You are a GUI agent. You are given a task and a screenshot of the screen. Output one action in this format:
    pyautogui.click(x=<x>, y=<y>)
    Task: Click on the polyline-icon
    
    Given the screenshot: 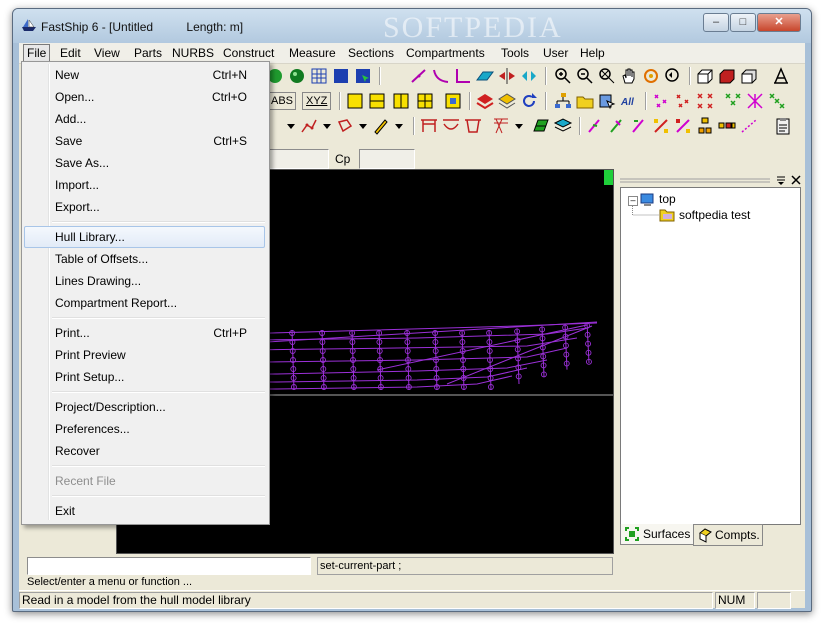 What is the action you would take?
    pyautogui.click(x=309, y=126)
    